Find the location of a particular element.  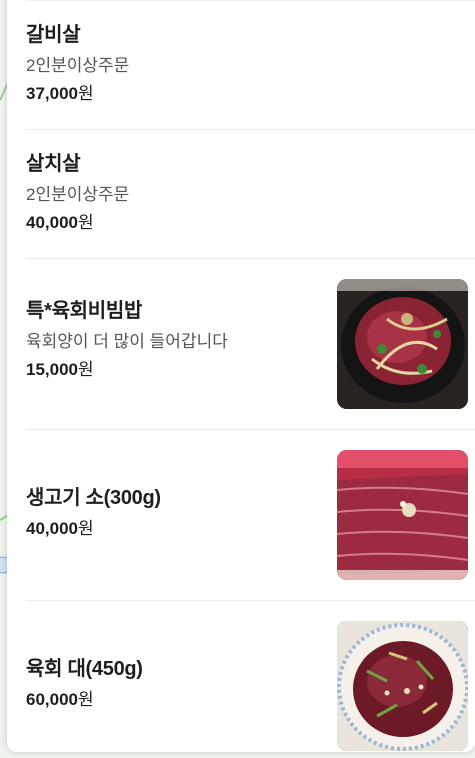

menu-item-info: 생고기 소(300g) 40,000원 is located at coordinates (93, 513).